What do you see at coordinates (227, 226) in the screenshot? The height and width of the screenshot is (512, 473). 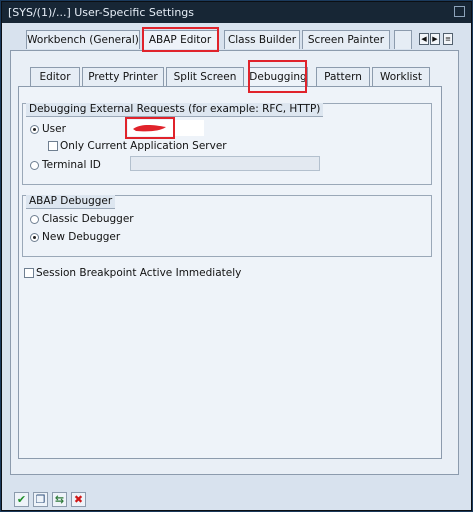 I see `abap-debugger-group: ABAP Debugger` at bounding box center [227, 226].